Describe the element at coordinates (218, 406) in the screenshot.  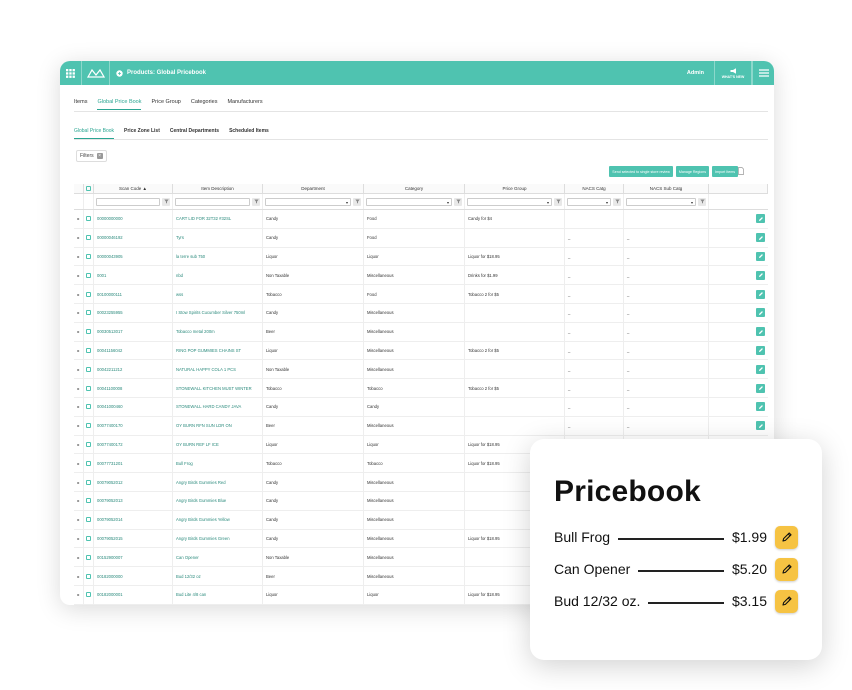
I see `item-description-cell: STONEWALL HARD CANDY JAVA` at that location.